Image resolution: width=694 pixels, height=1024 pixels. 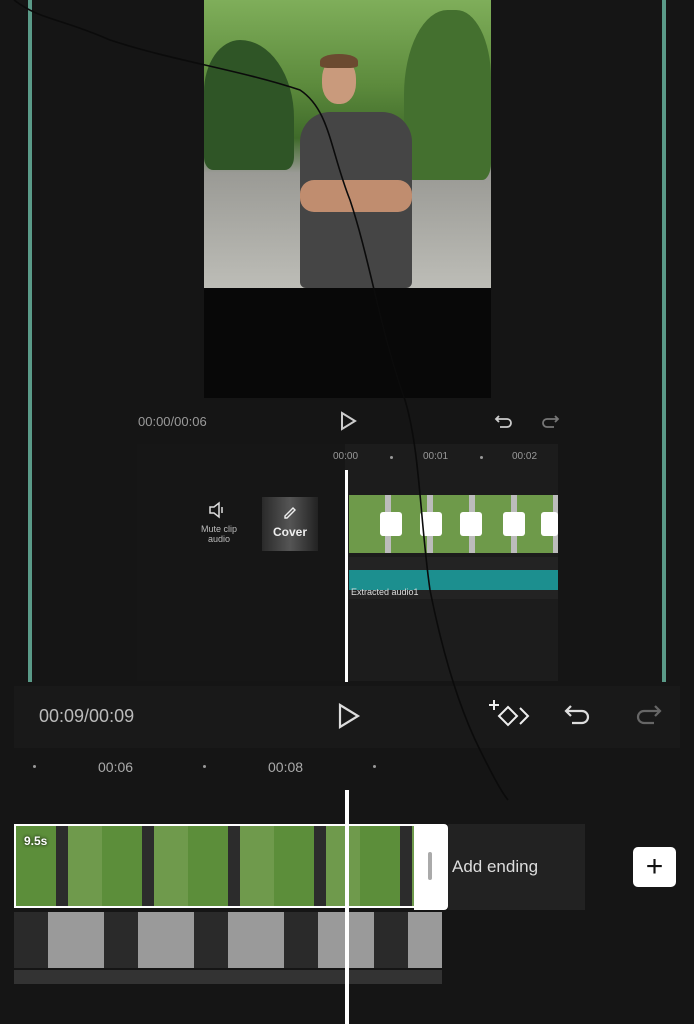 I want to click on undo-button, so click(x=578, y=718).